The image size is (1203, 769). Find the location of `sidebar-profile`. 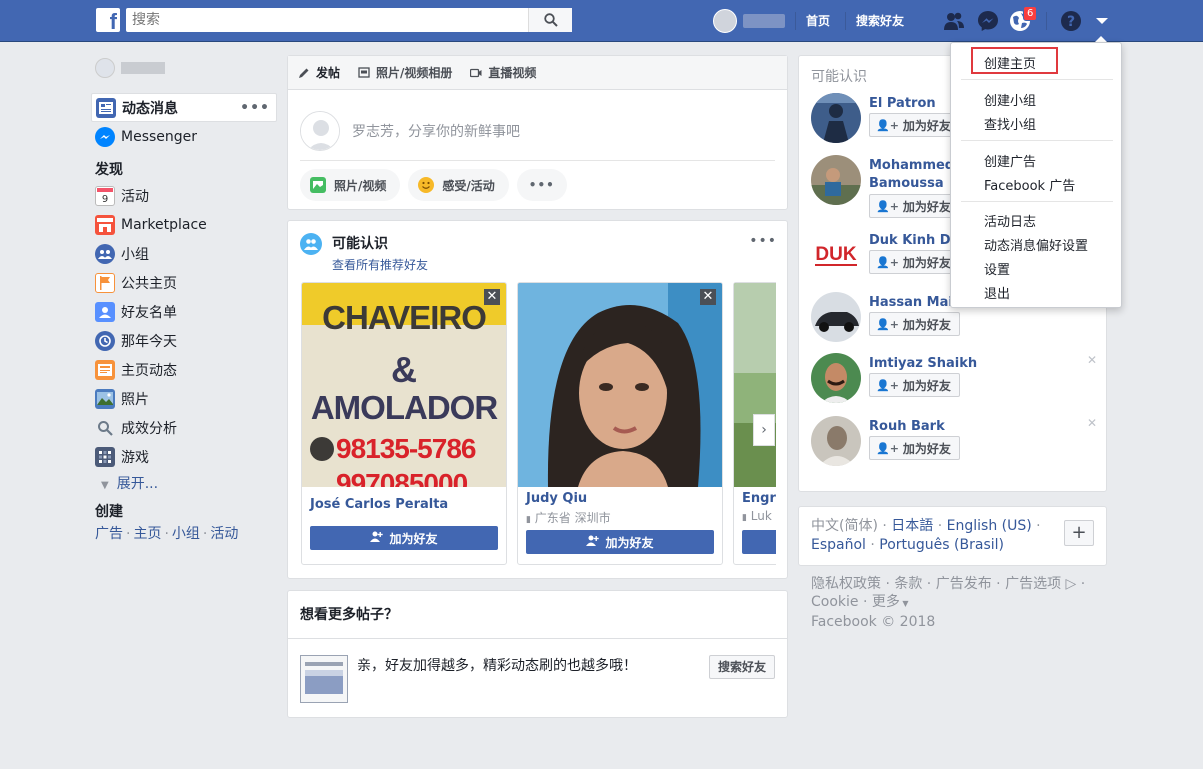

sidebar-profile is located at coordinates (184, 68).